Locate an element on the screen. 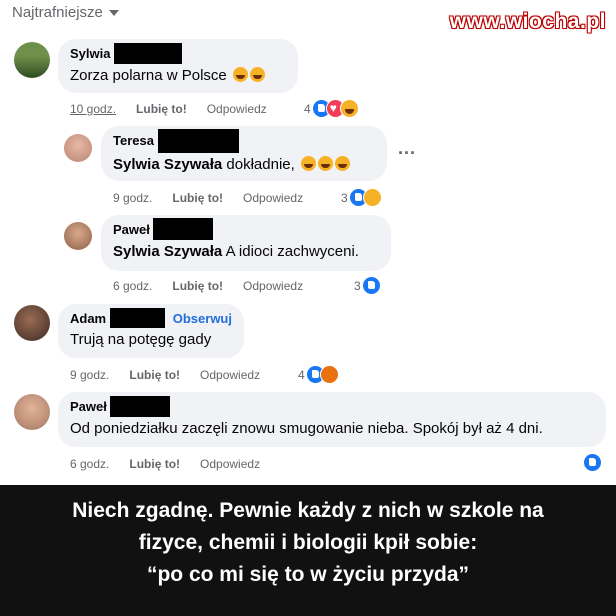 This screenshot has height=616, width=616. comment-text: Zorza polarna w Polsce is located at coordinates (148, 75).